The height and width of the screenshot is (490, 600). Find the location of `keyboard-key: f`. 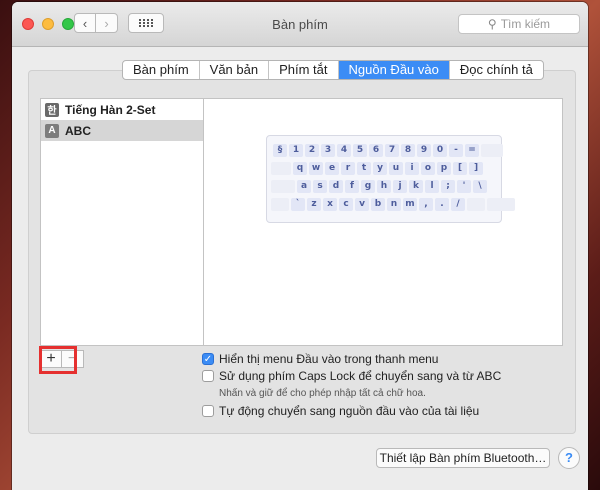

keyboard-key: f is located at coordinates (352, 186).